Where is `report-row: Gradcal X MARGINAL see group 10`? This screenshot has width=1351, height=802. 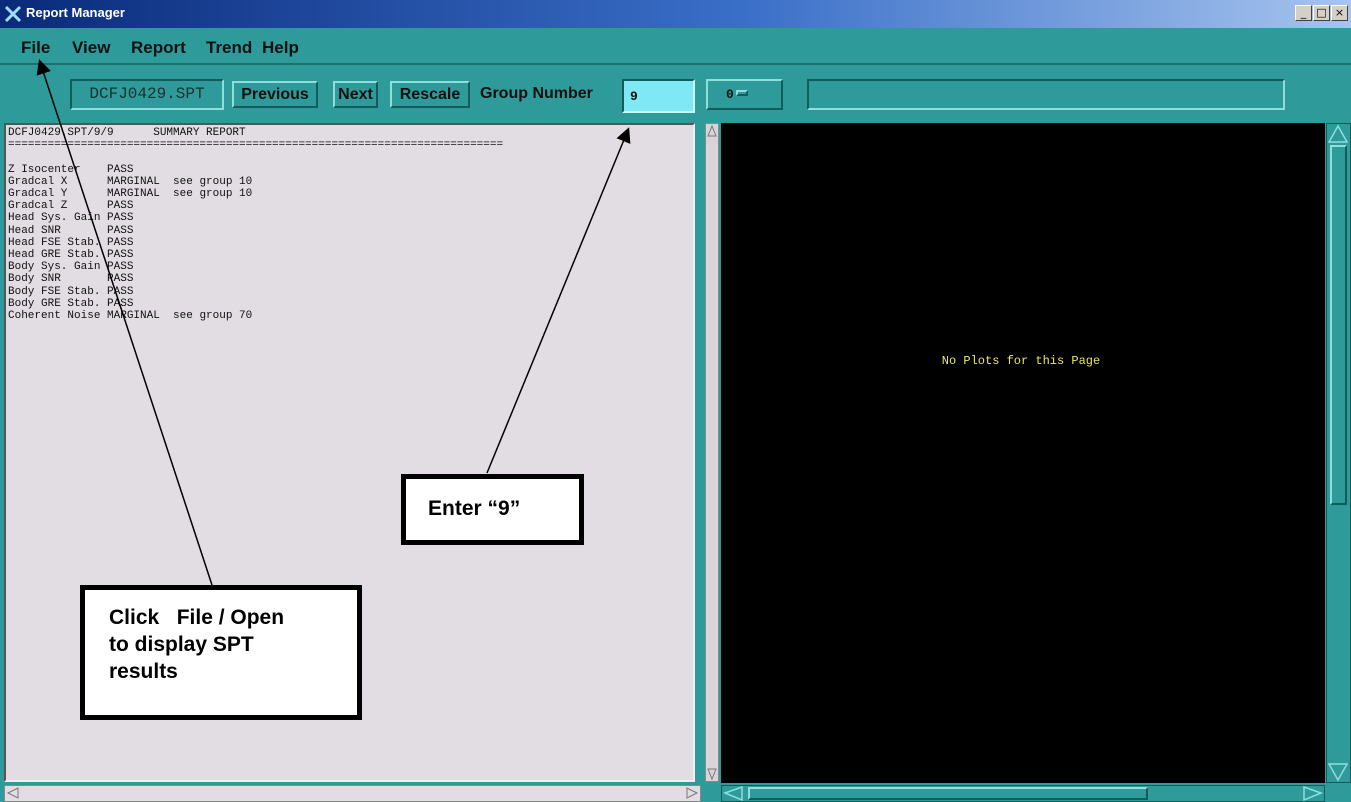 report-row: Gradcal X MARGINAL see group 10 is located at coordinates (130, 182).